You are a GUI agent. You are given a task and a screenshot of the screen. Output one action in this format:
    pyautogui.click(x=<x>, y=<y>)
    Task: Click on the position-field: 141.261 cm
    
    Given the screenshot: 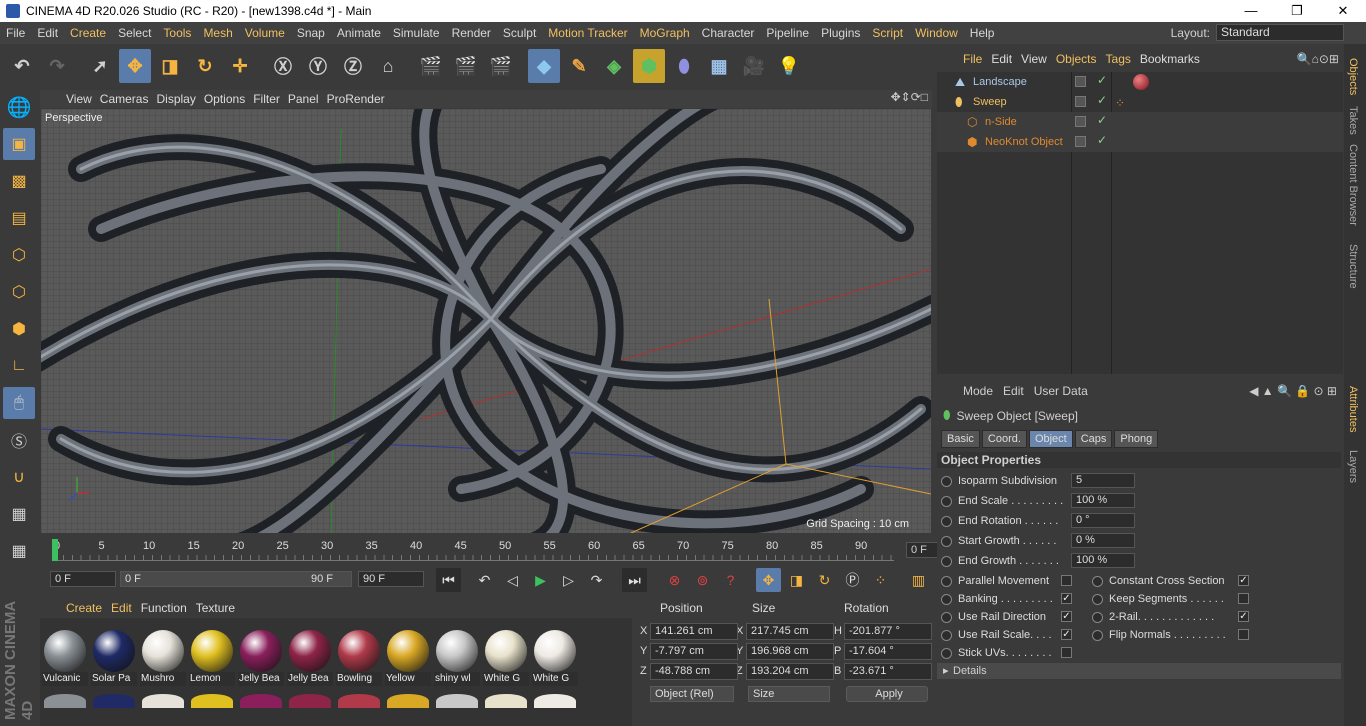 What is the action you would take?
    pyautogui.click(x=694, y=631)
    